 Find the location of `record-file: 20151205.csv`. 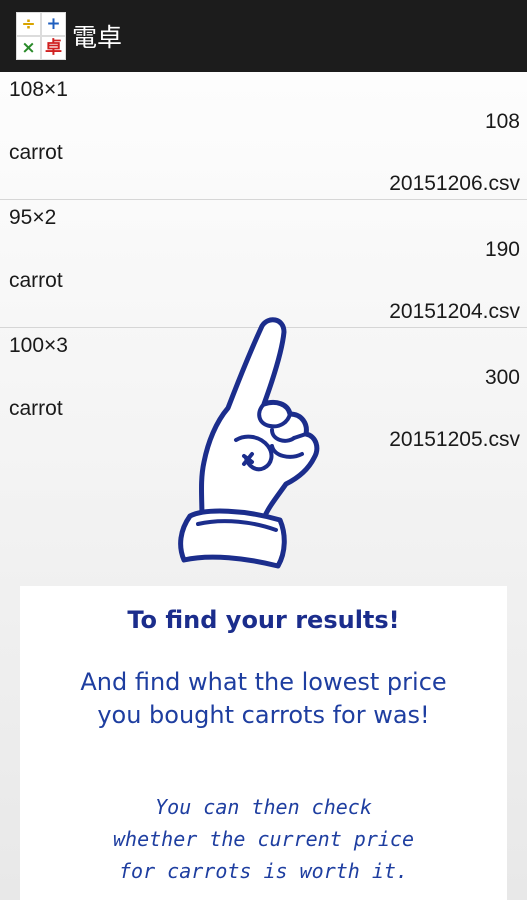

record-file: 20151205.csv is located at coordinates (454, 439).